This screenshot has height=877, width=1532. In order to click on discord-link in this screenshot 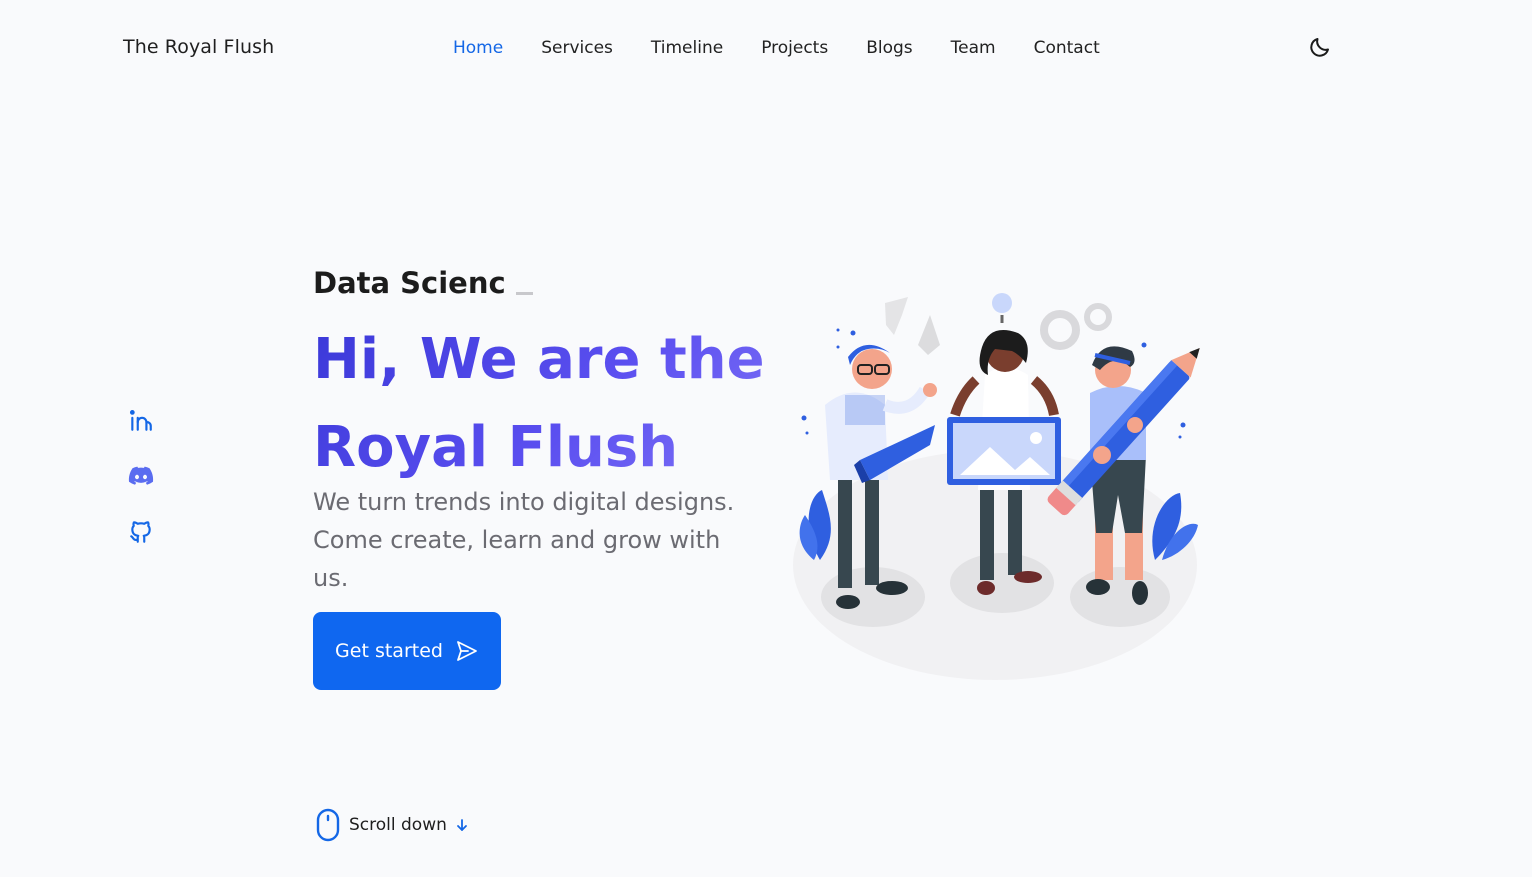, I will do `click(141, 476)`.